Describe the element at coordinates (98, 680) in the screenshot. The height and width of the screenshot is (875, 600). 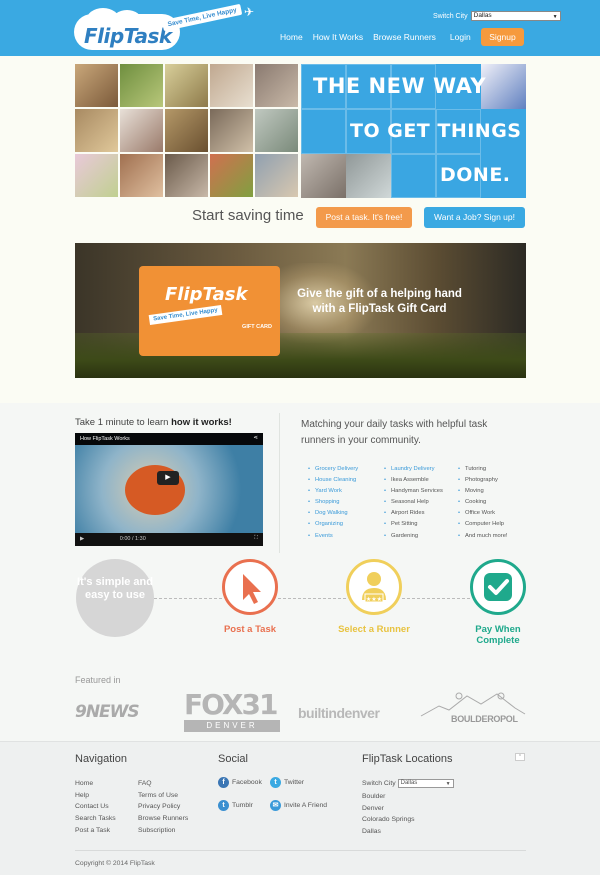
I see `featured-title: Featured in` at that location.